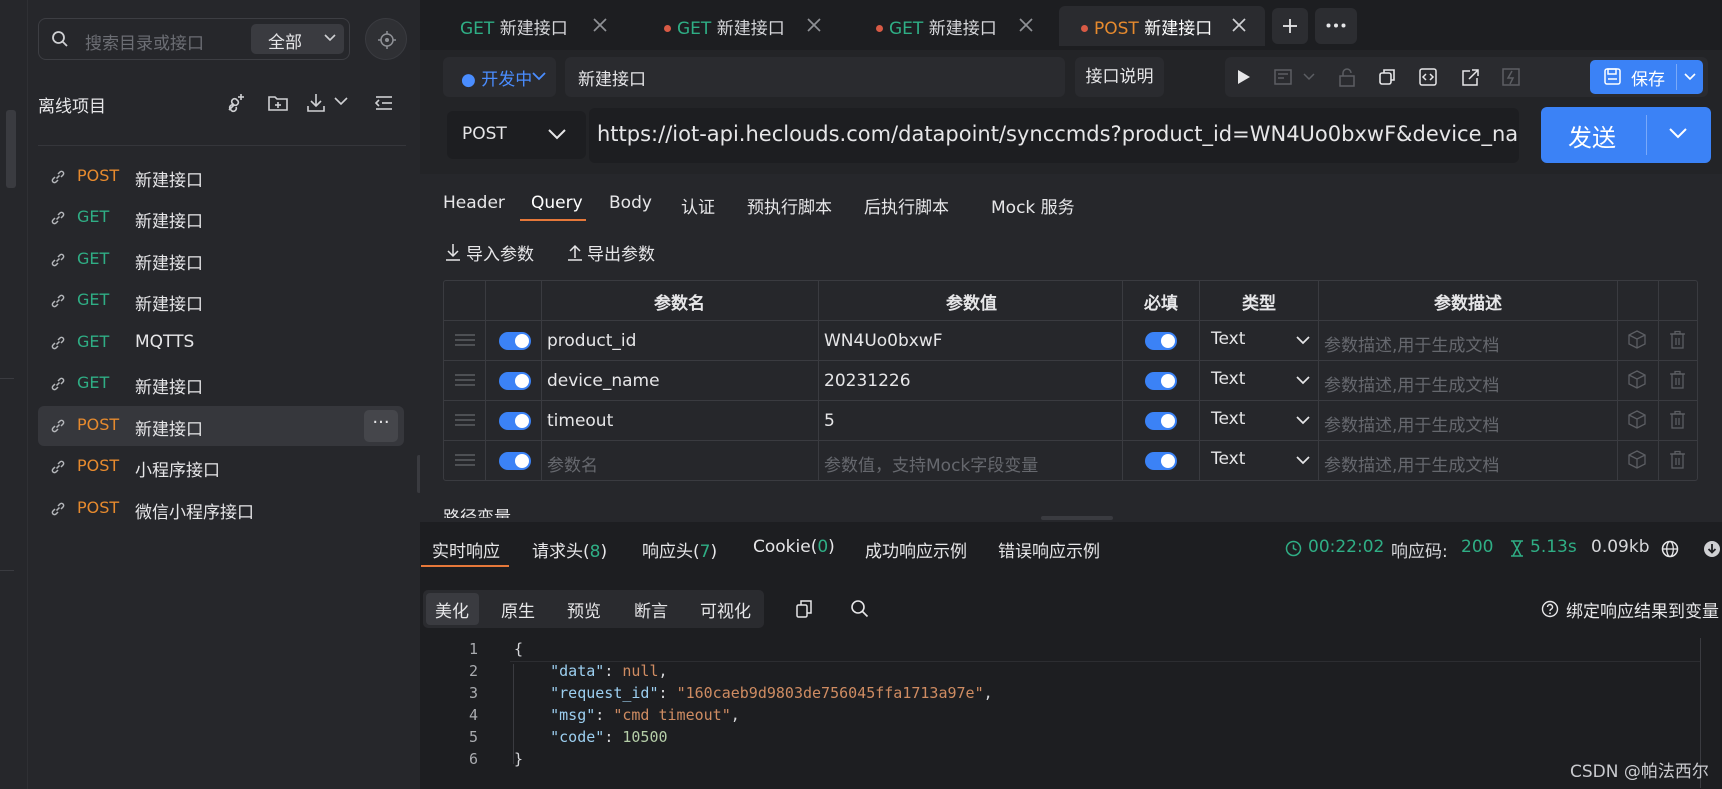 Image resolution: width=1722 pixels, height=789 pixels. What do you see at coordinates (278, 103) in the screenshot?
I see `new-folder-icon` at bounding box center [278, 103].